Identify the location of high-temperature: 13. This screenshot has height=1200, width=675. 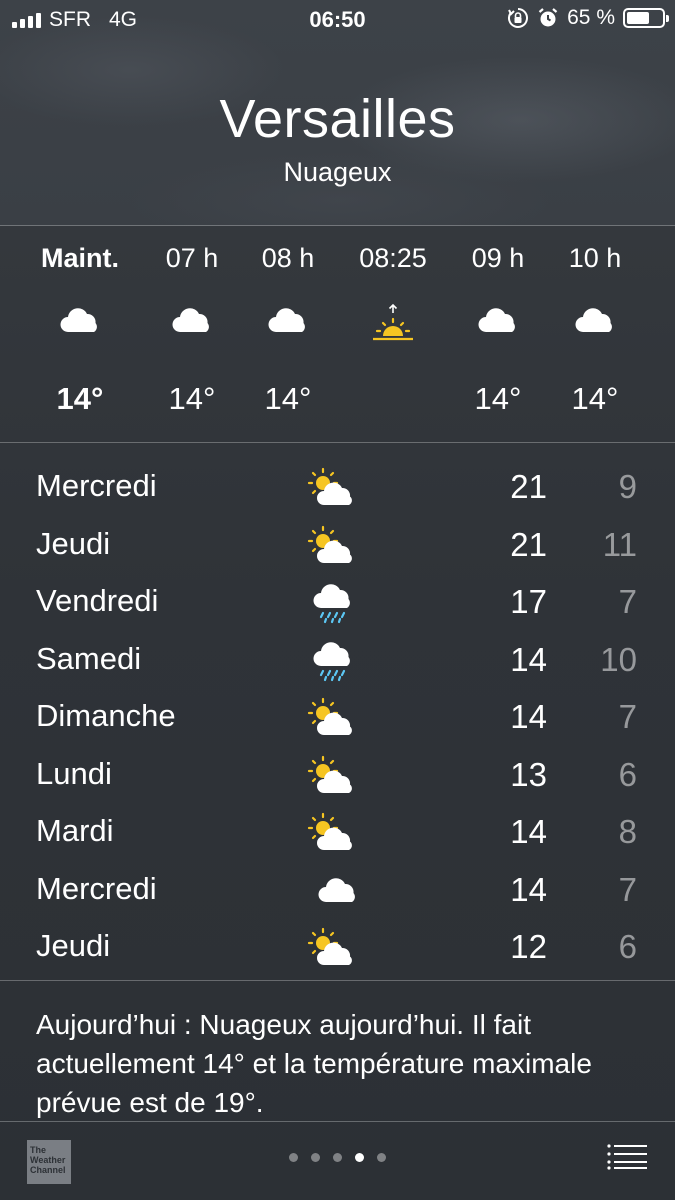
(528, 774).